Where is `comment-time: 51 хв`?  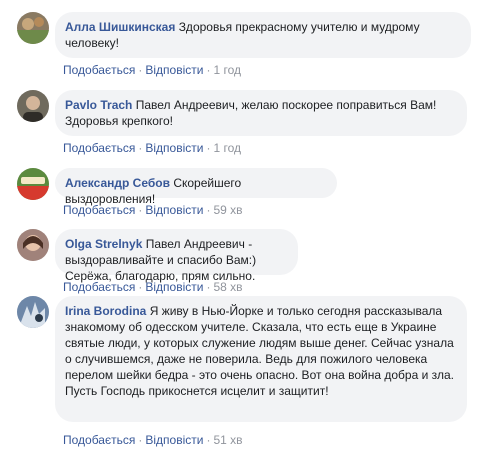
comment-time: 51 хв is located at coordinates (227, 440).